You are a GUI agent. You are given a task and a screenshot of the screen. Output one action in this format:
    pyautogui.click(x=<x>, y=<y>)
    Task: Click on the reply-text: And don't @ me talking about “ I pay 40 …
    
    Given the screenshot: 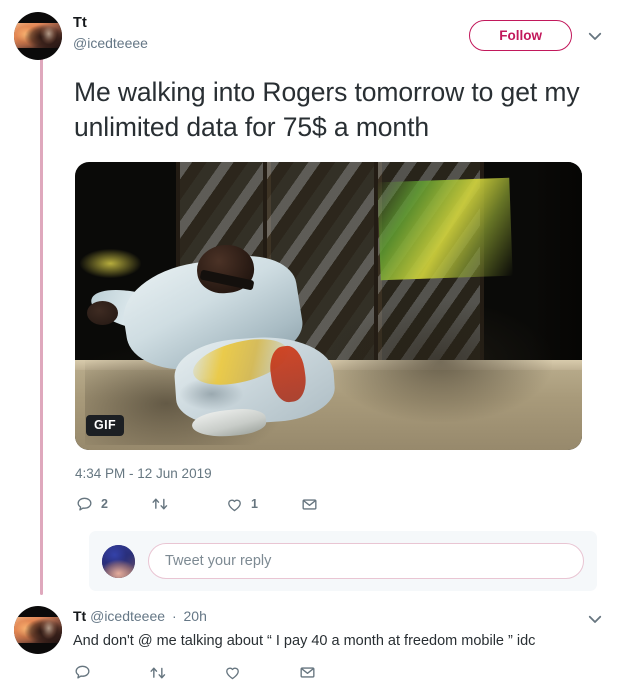 What is the action you would take?
    pyautogui.click(x=304, y=641)
    